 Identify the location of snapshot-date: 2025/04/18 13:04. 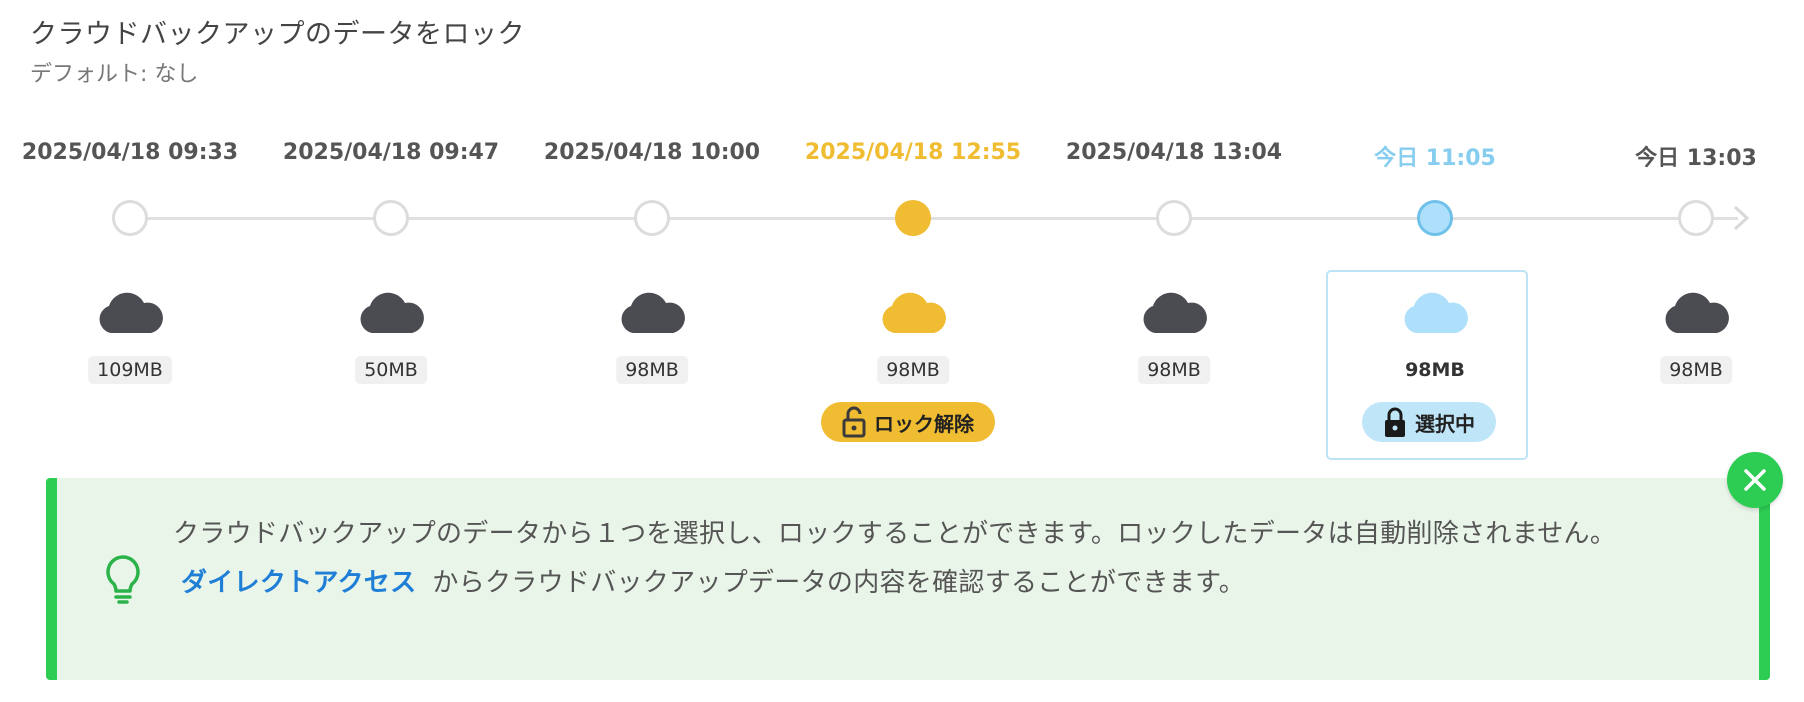
(1174, 152).